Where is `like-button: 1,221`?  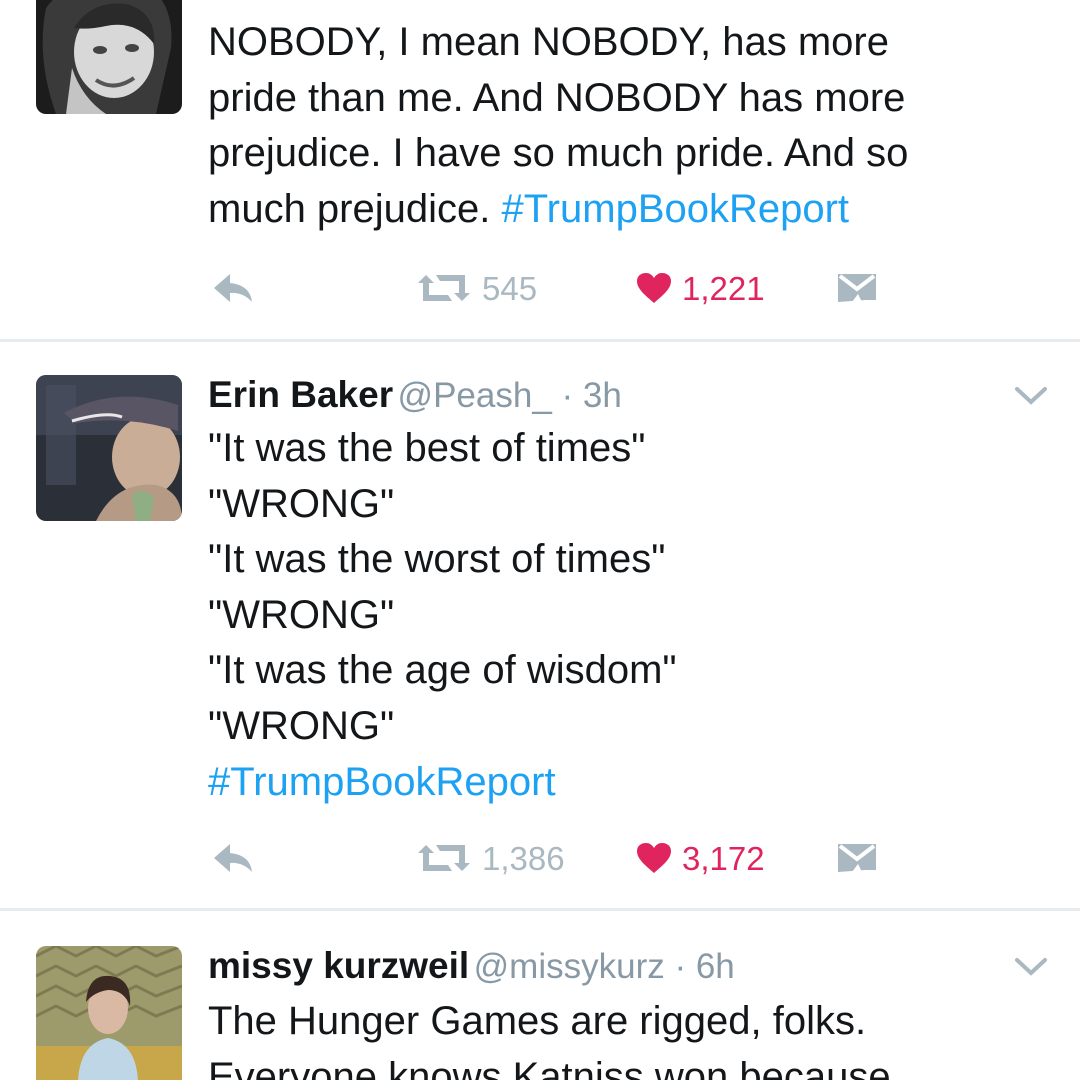
like-button: 1,221 is located at coordinates (700, 288).